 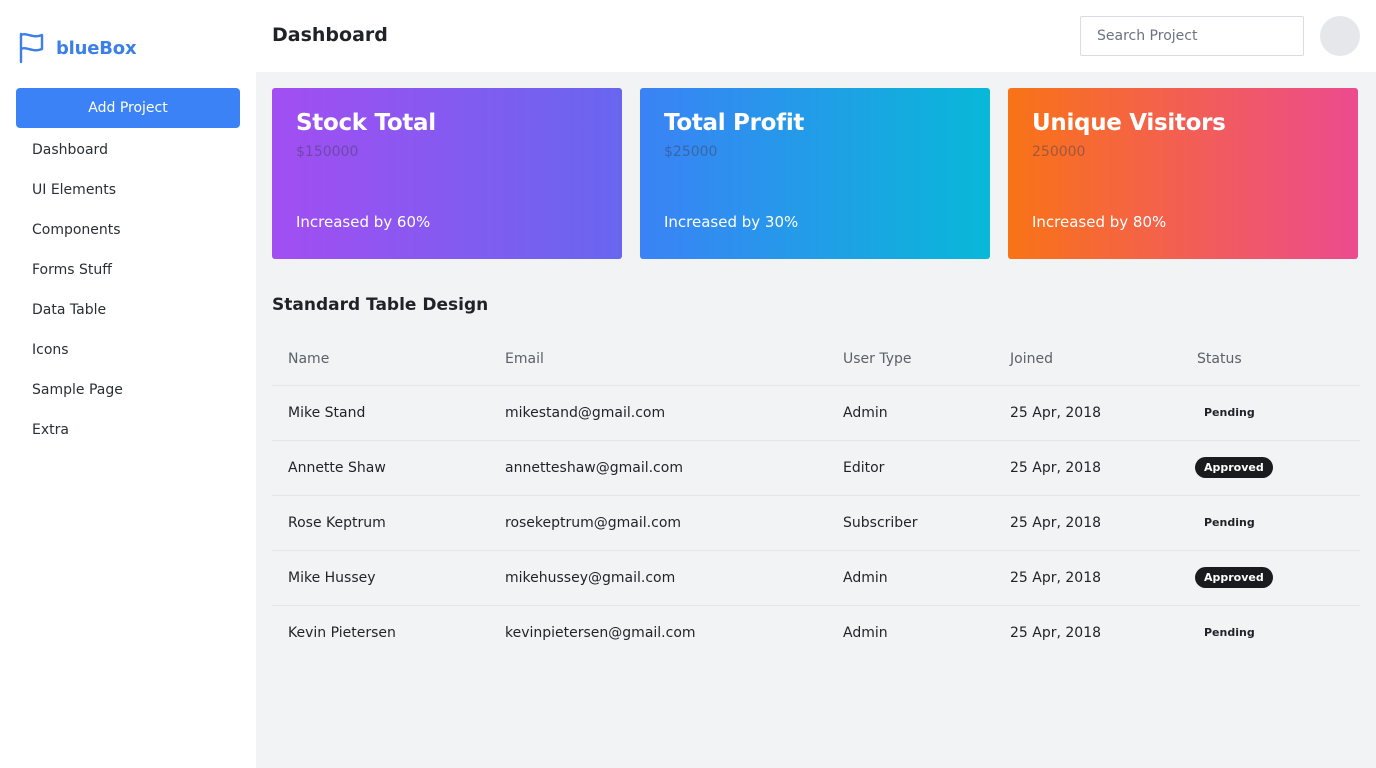 What do you see at coordinates (1340, 36) in the screenshot?
I see `avatar` at bounding box center [1340, 36].